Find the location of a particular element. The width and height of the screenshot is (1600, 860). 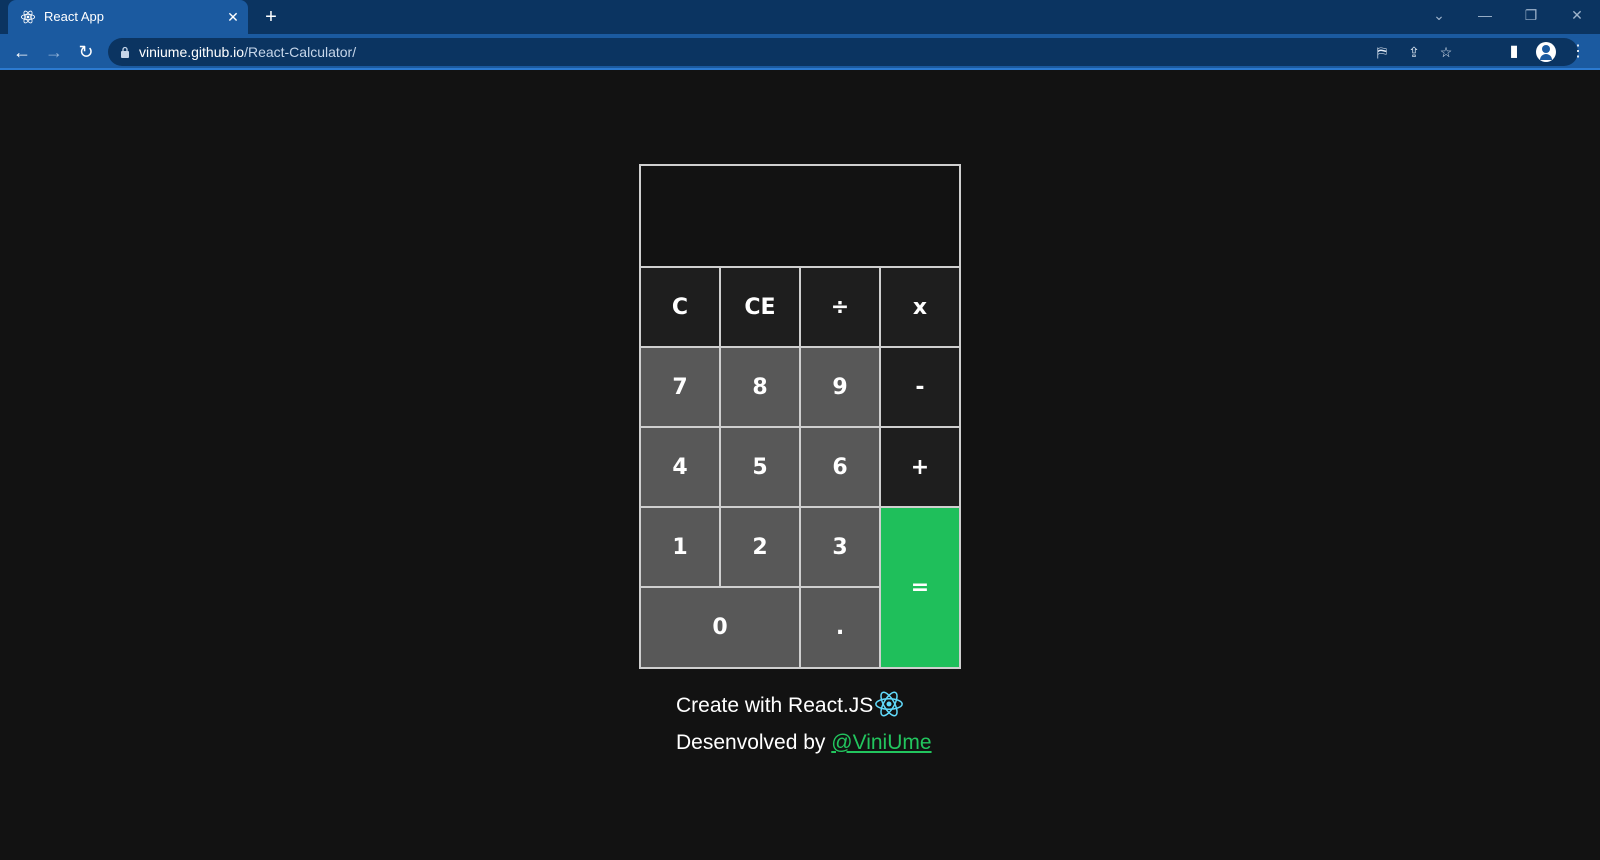

key-5: 5 is located at coordinates (761, 468).